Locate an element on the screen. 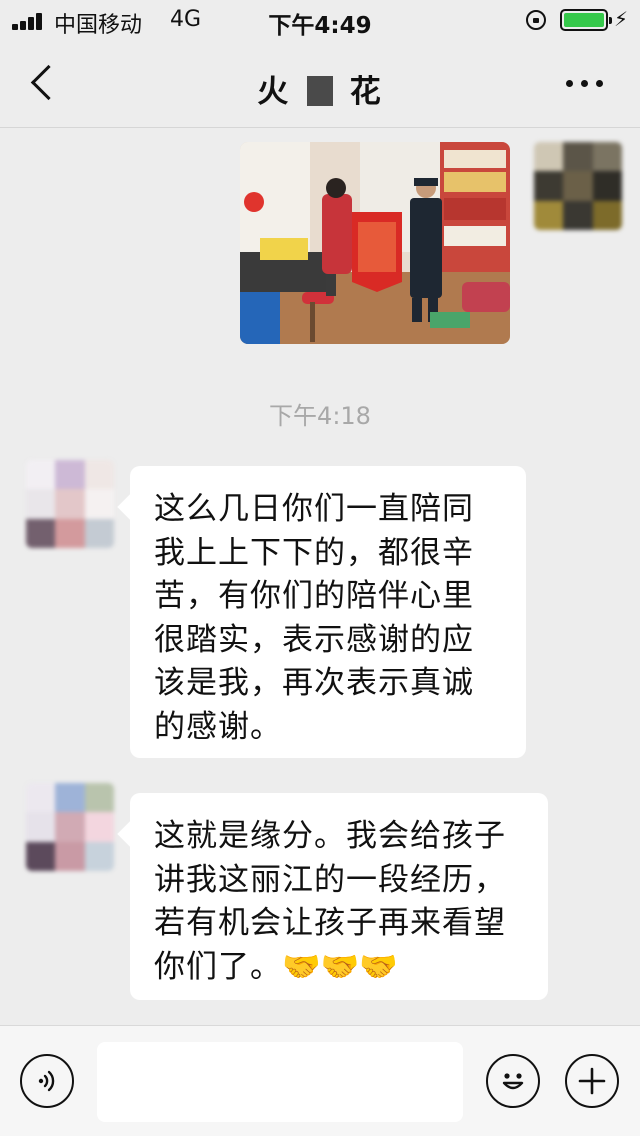 The width and height of the screenshot is (640, 1136). battery-icon is located at coordinates (586, 20).